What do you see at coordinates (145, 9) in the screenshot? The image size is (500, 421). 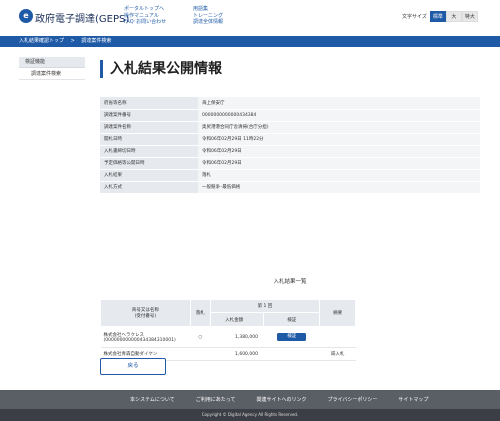 I see `portal-top-link: ポータルトップへ` at bounding box center [145, 9].